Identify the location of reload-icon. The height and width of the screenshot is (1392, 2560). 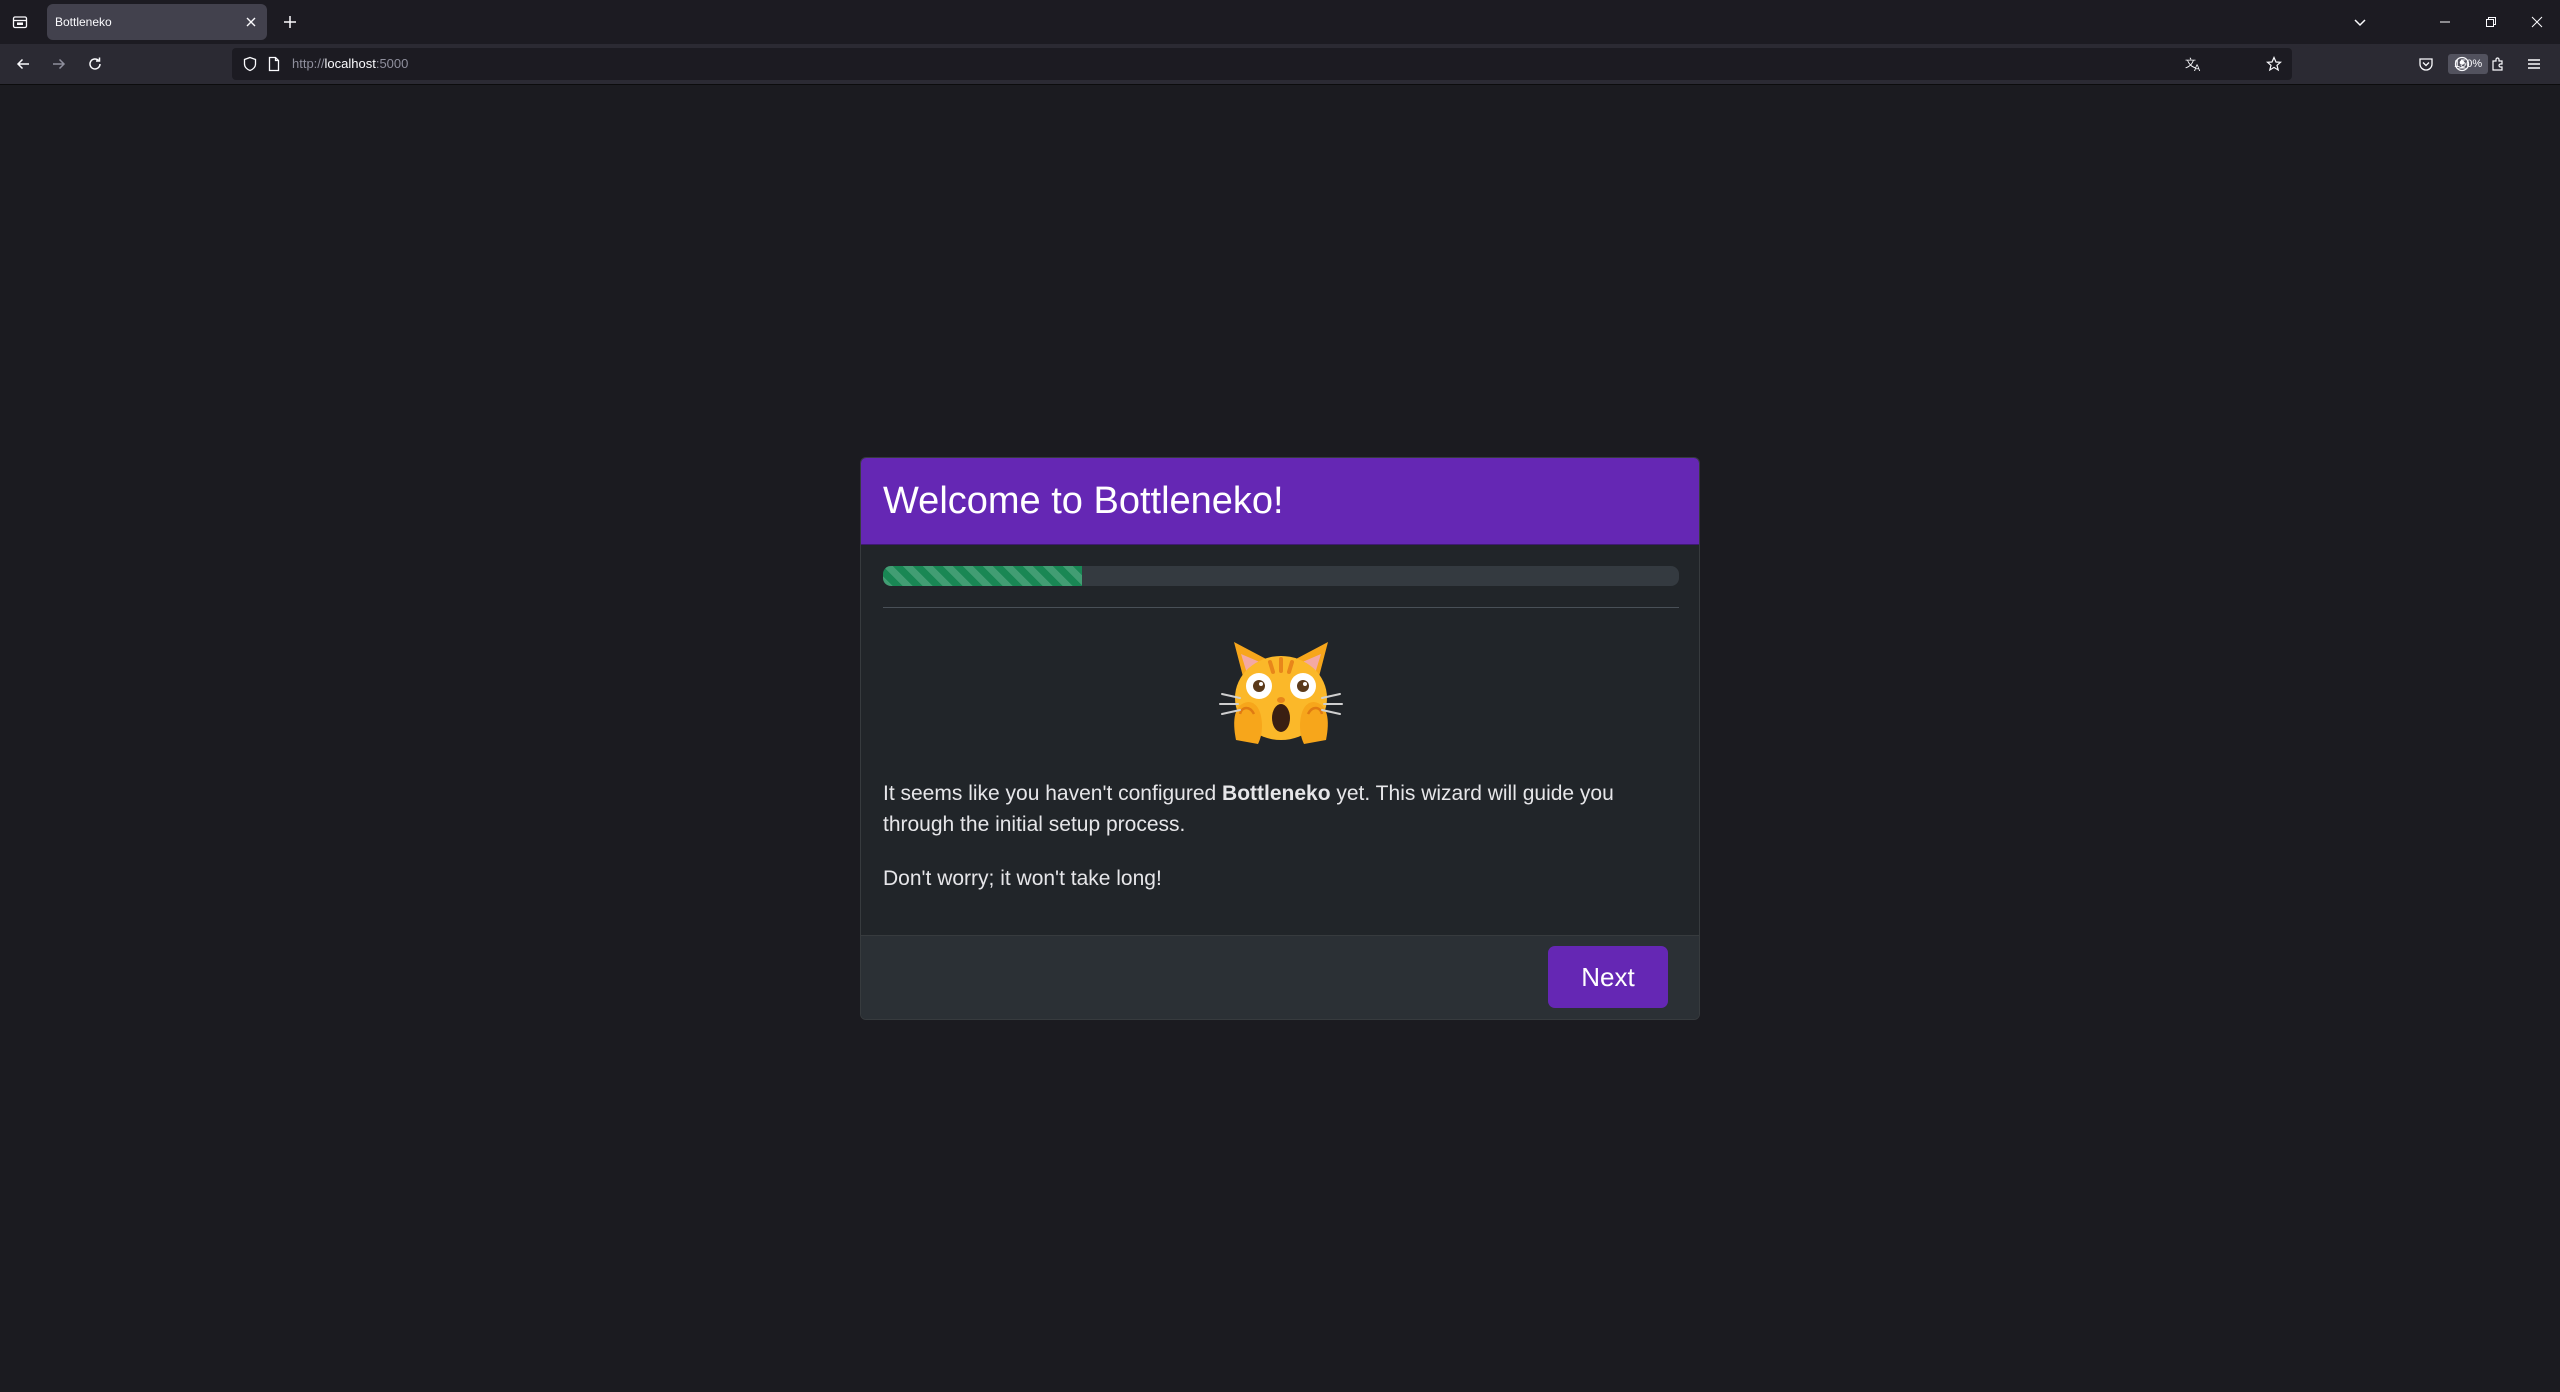
(95, 64).